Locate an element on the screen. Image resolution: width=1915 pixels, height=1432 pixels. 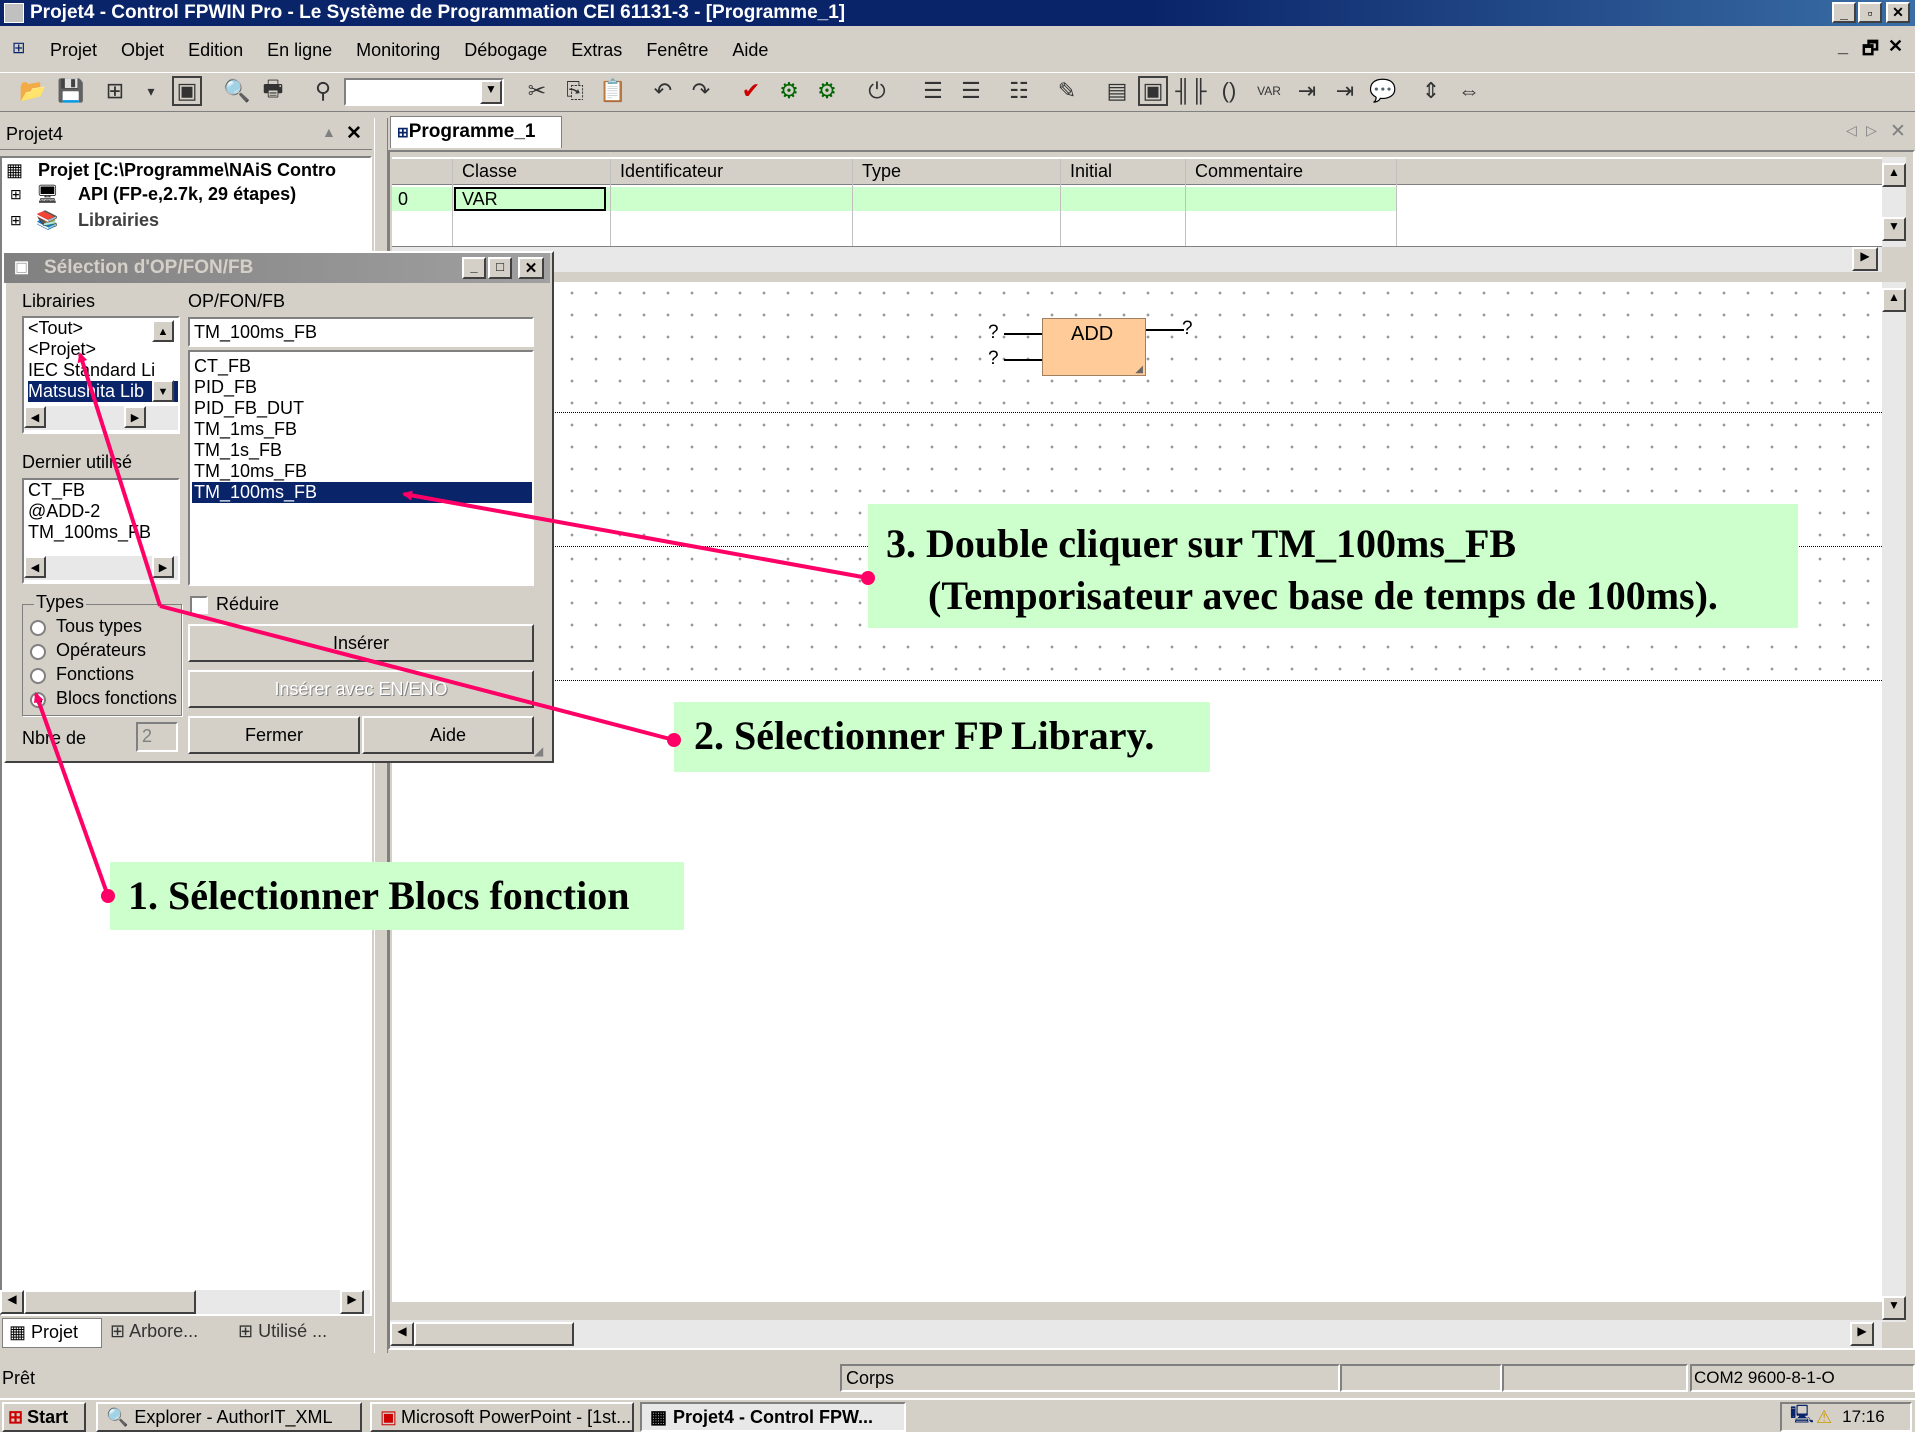
start-button: ⊞ Start is located at coordinates (44, 1417).